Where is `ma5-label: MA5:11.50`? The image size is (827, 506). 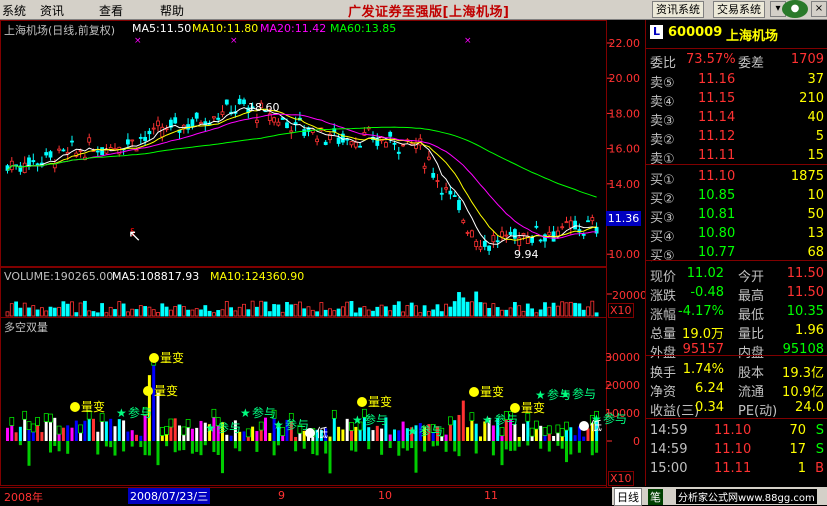
ma5-label: MA5:11.50 is located at coordinates (162, 28).